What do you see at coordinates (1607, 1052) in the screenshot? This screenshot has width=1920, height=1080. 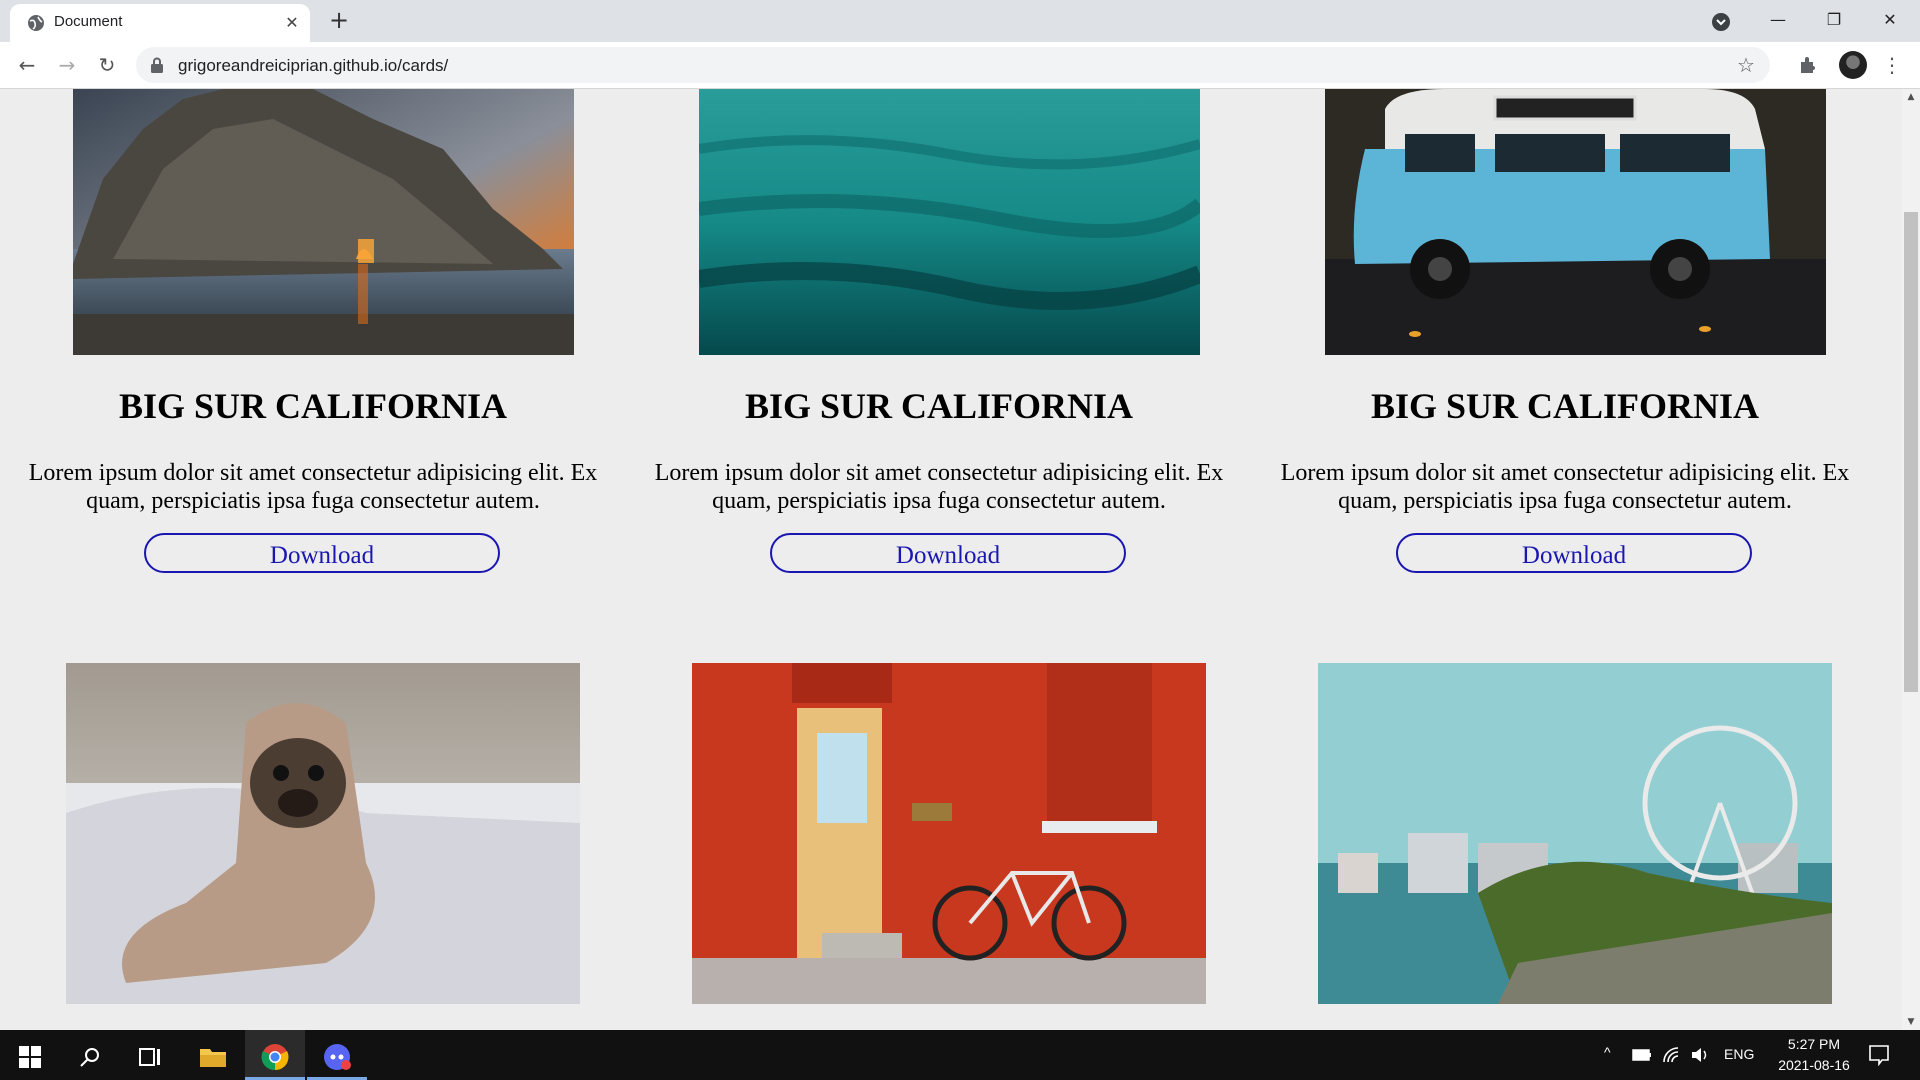 I see `tray-chevron-icon: ^` at bounding box center [1607, 1052].